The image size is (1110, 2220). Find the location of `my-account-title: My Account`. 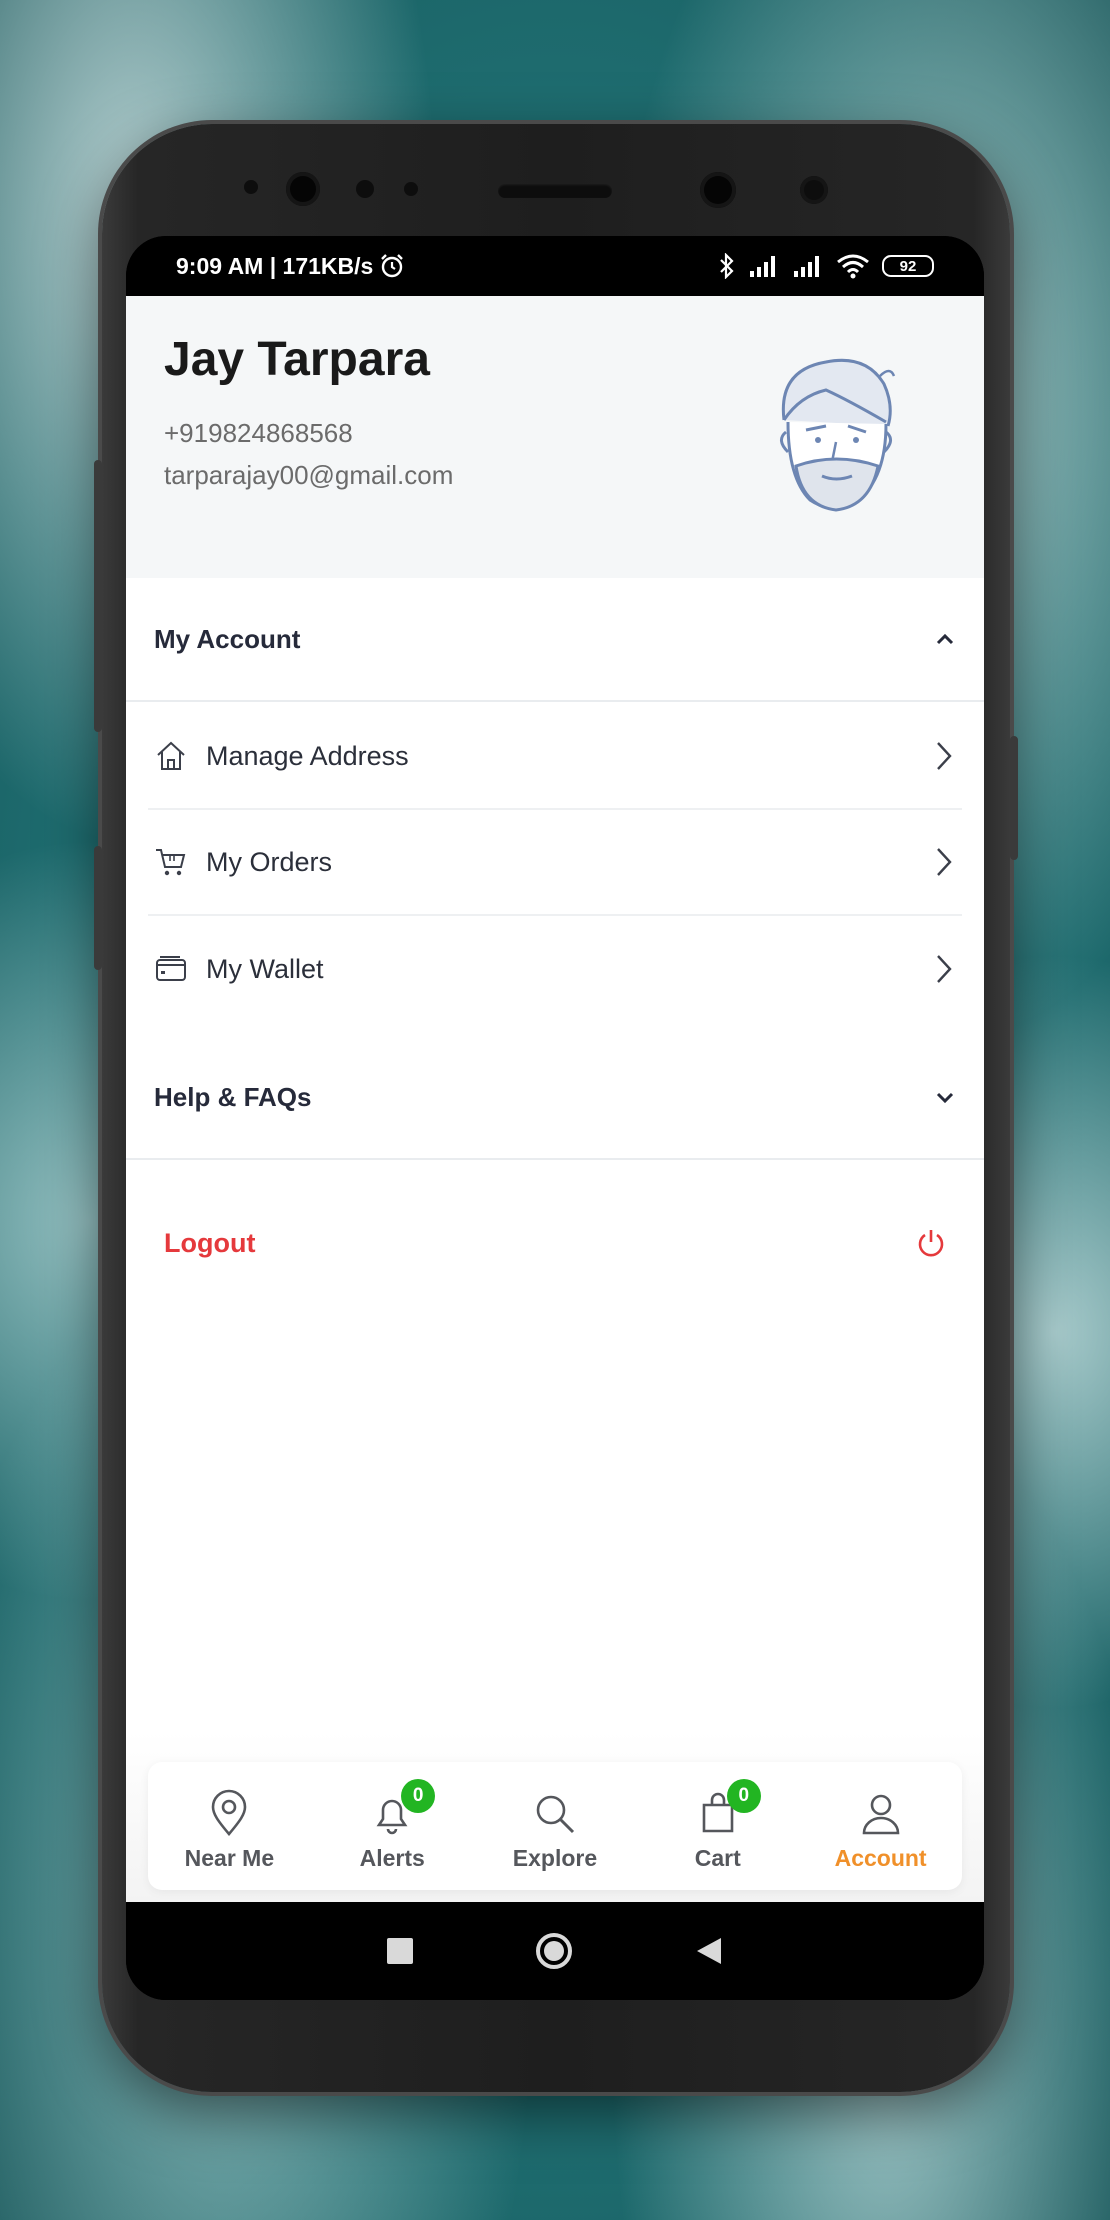

my-account-title: My Account is located at coordinates (227, 638).